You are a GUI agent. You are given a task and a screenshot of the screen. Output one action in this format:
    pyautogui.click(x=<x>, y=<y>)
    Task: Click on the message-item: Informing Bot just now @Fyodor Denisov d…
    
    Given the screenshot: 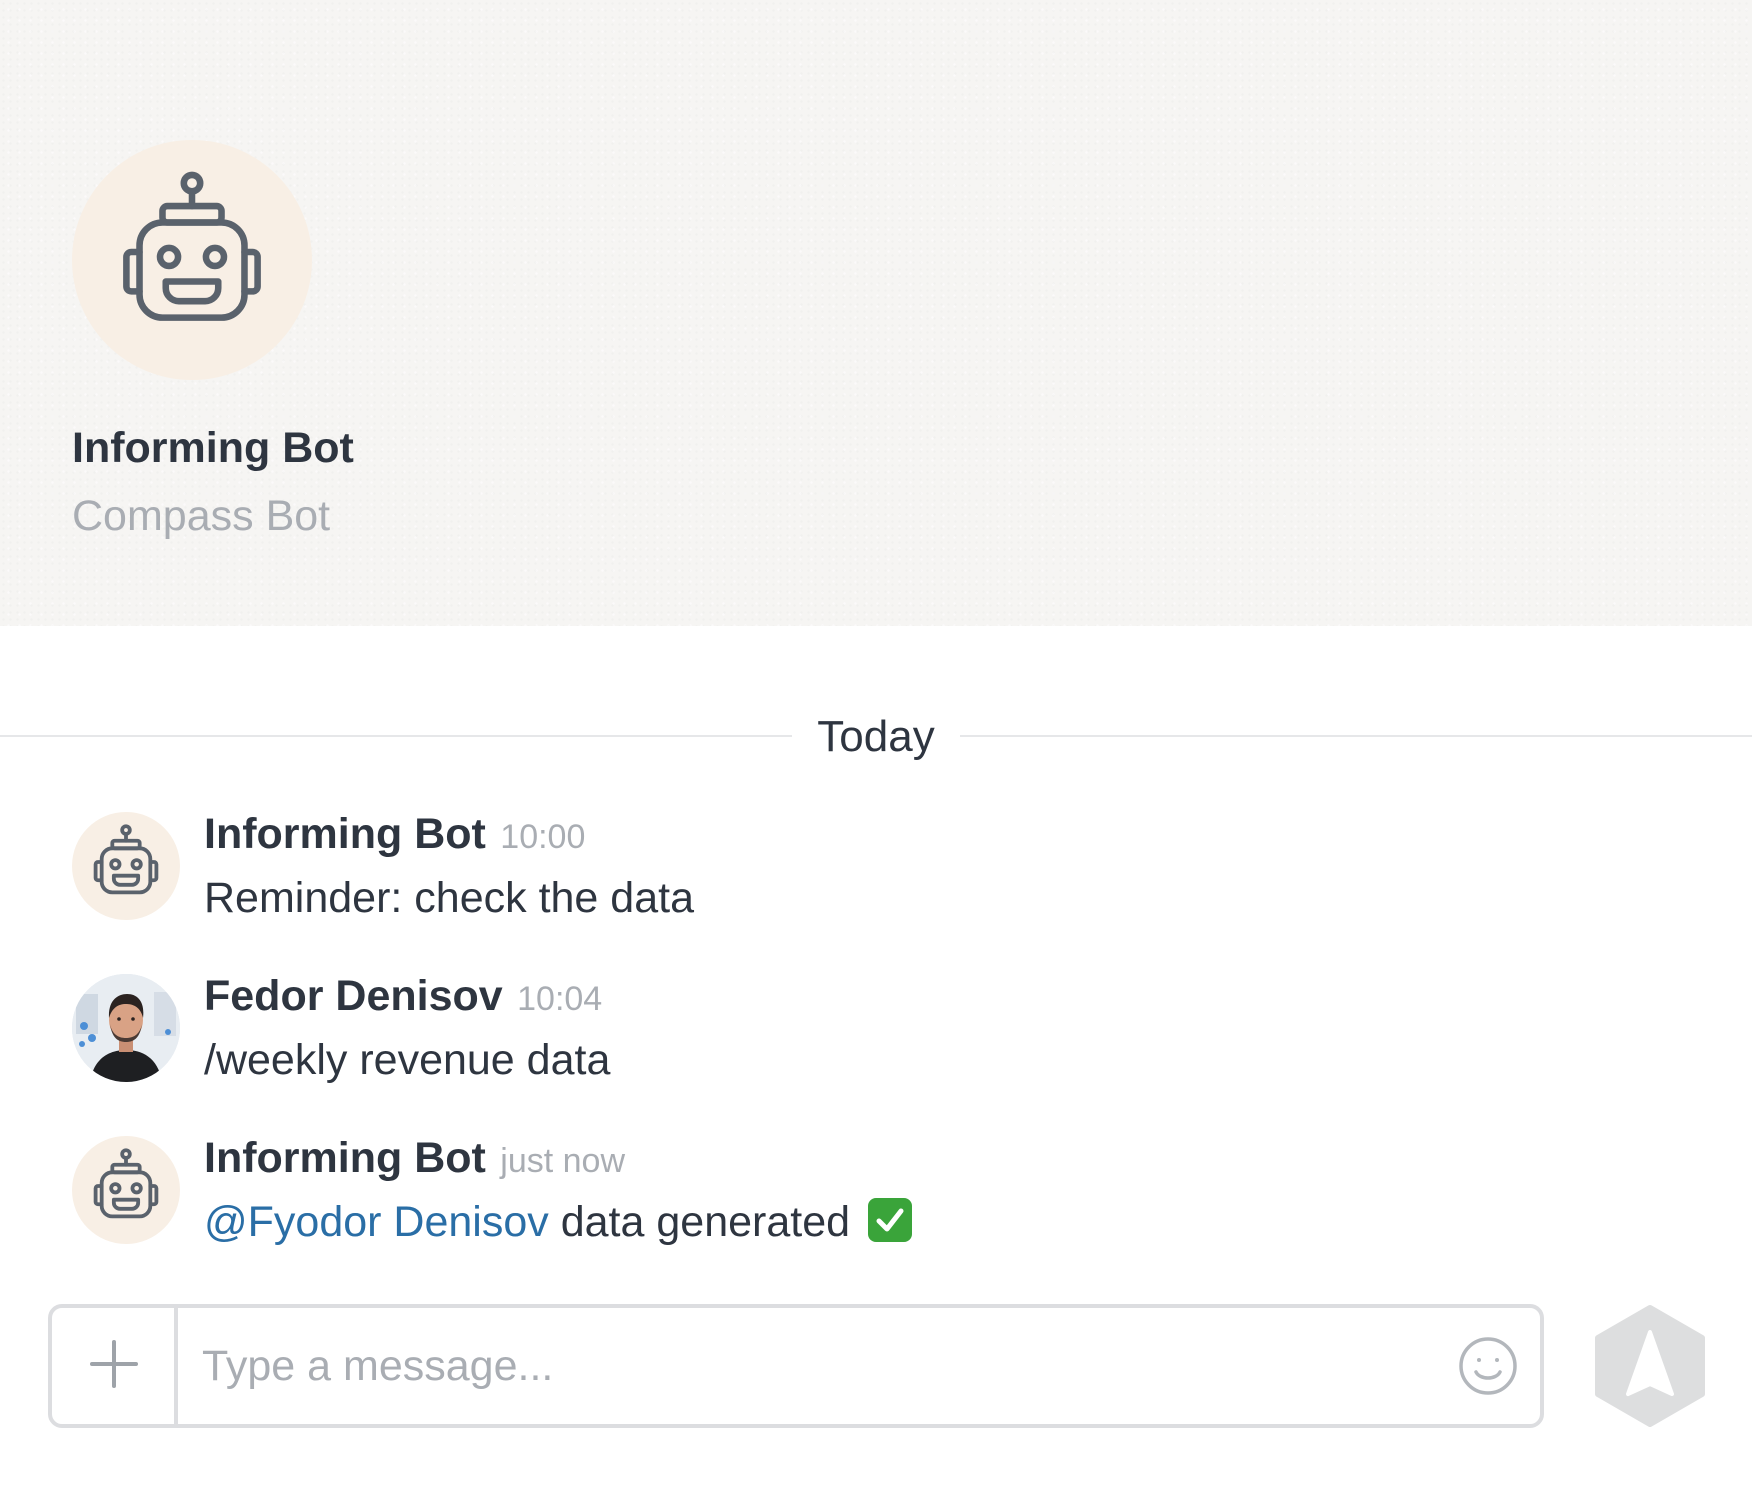 What is the action you would take?
    pyautogui.click(x=872, y=1195)
    